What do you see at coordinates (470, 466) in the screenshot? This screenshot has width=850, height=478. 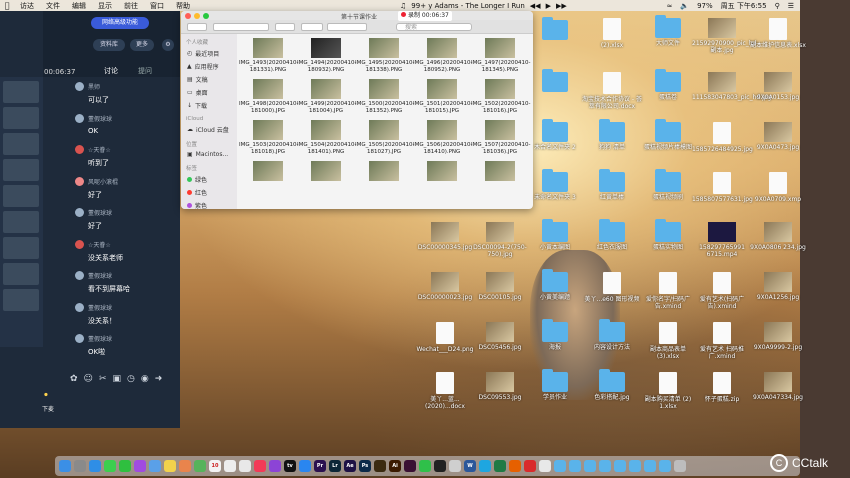 I see `word-app-icon: W` at bounding box center [470, 466].